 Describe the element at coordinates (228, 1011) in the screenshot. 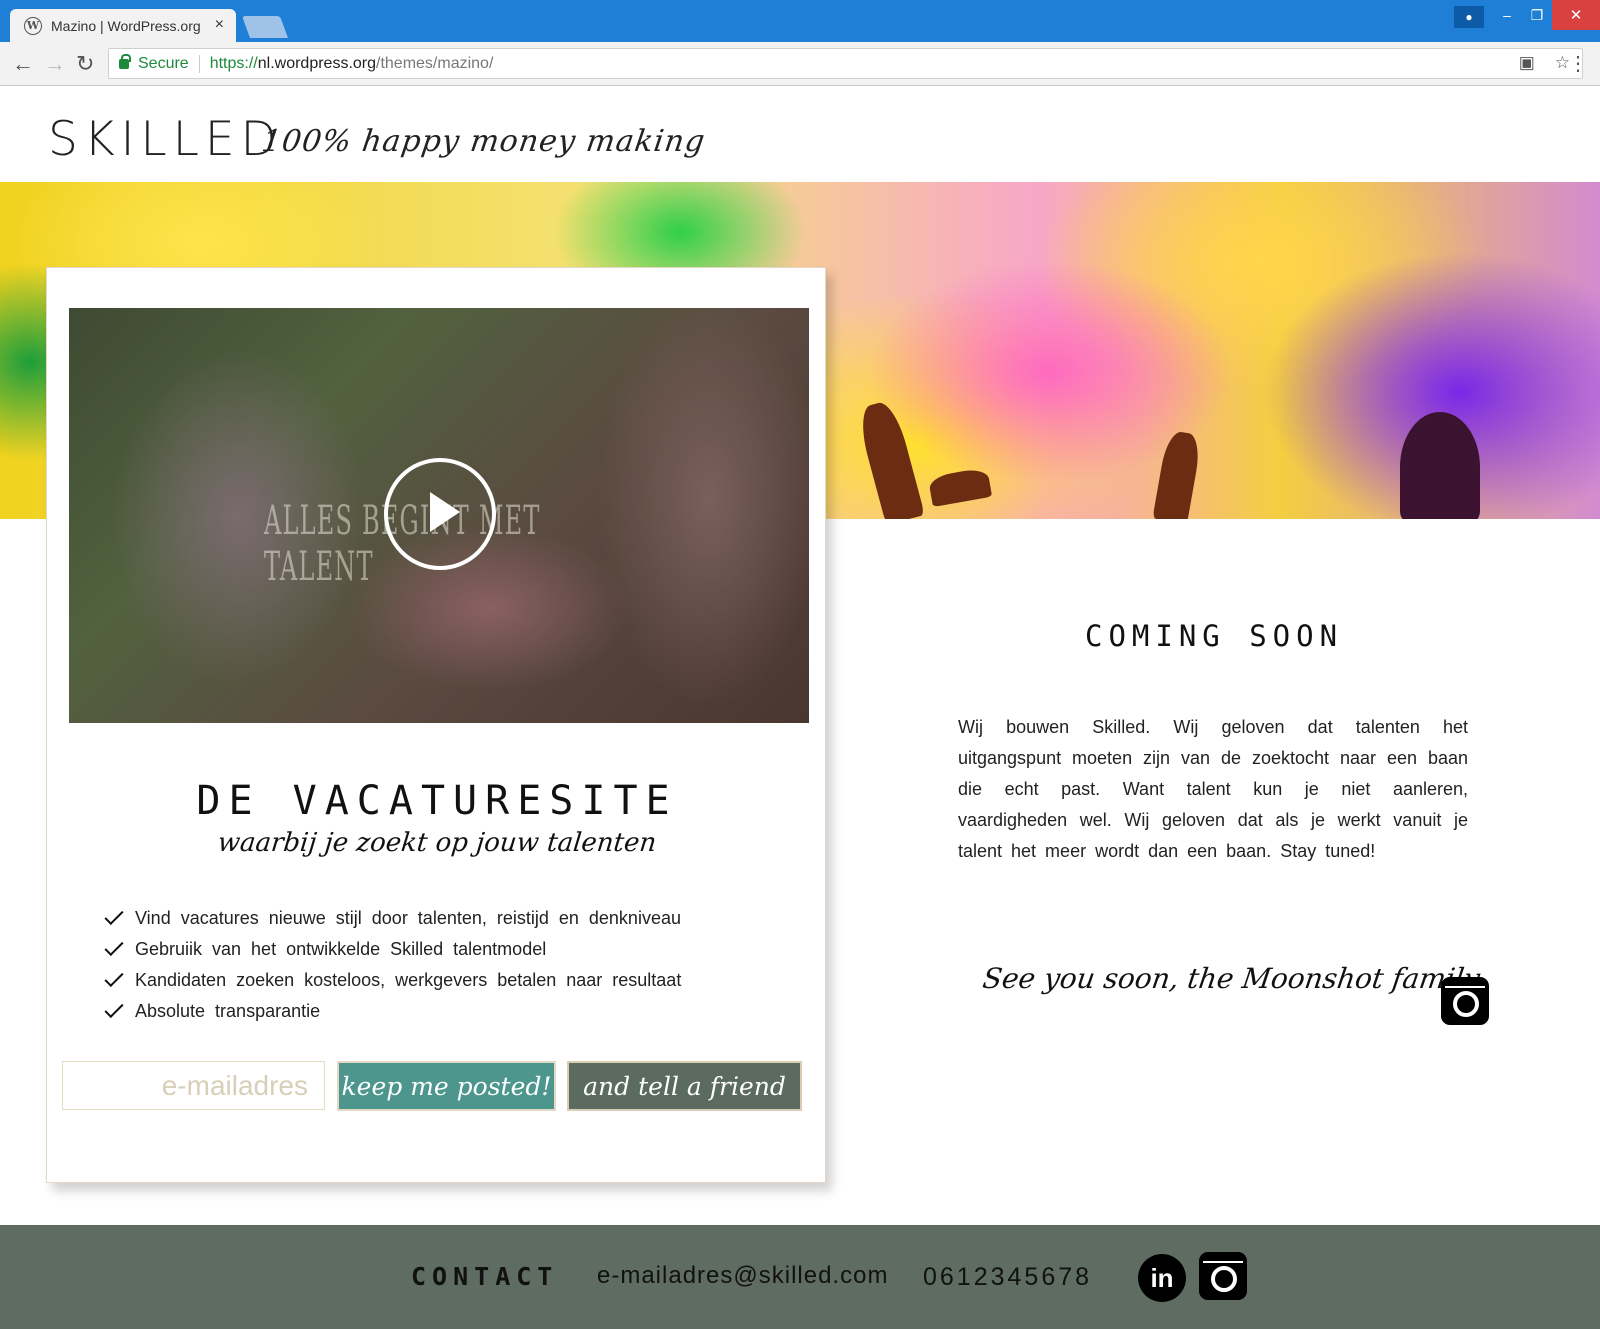

I see `feature-text: Absolute transparantie` at that location.